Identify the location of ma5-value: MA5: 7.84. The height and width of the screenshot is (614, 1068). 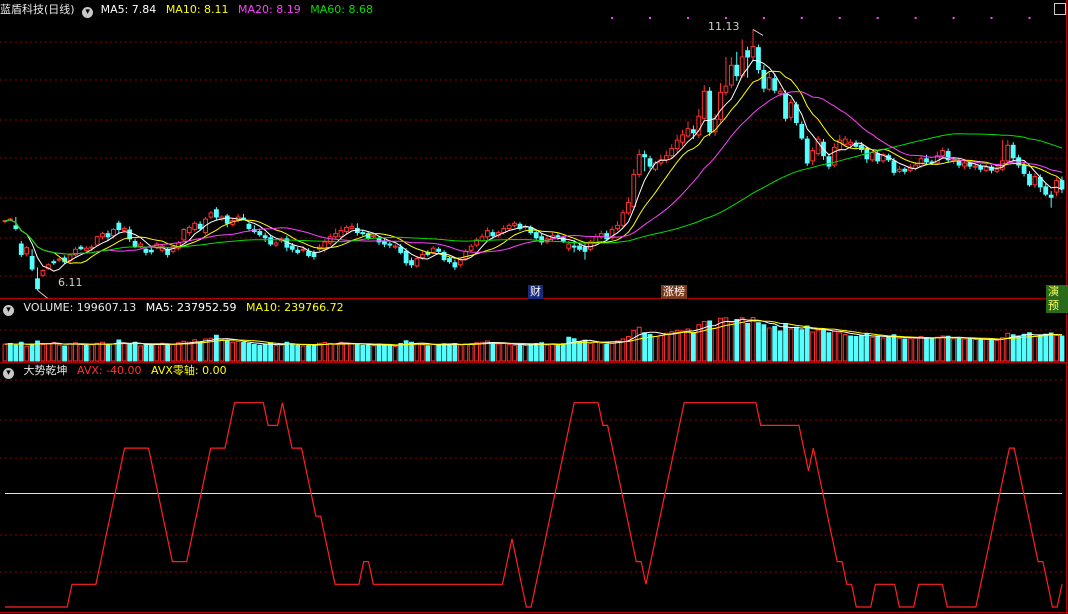
(128, 9).